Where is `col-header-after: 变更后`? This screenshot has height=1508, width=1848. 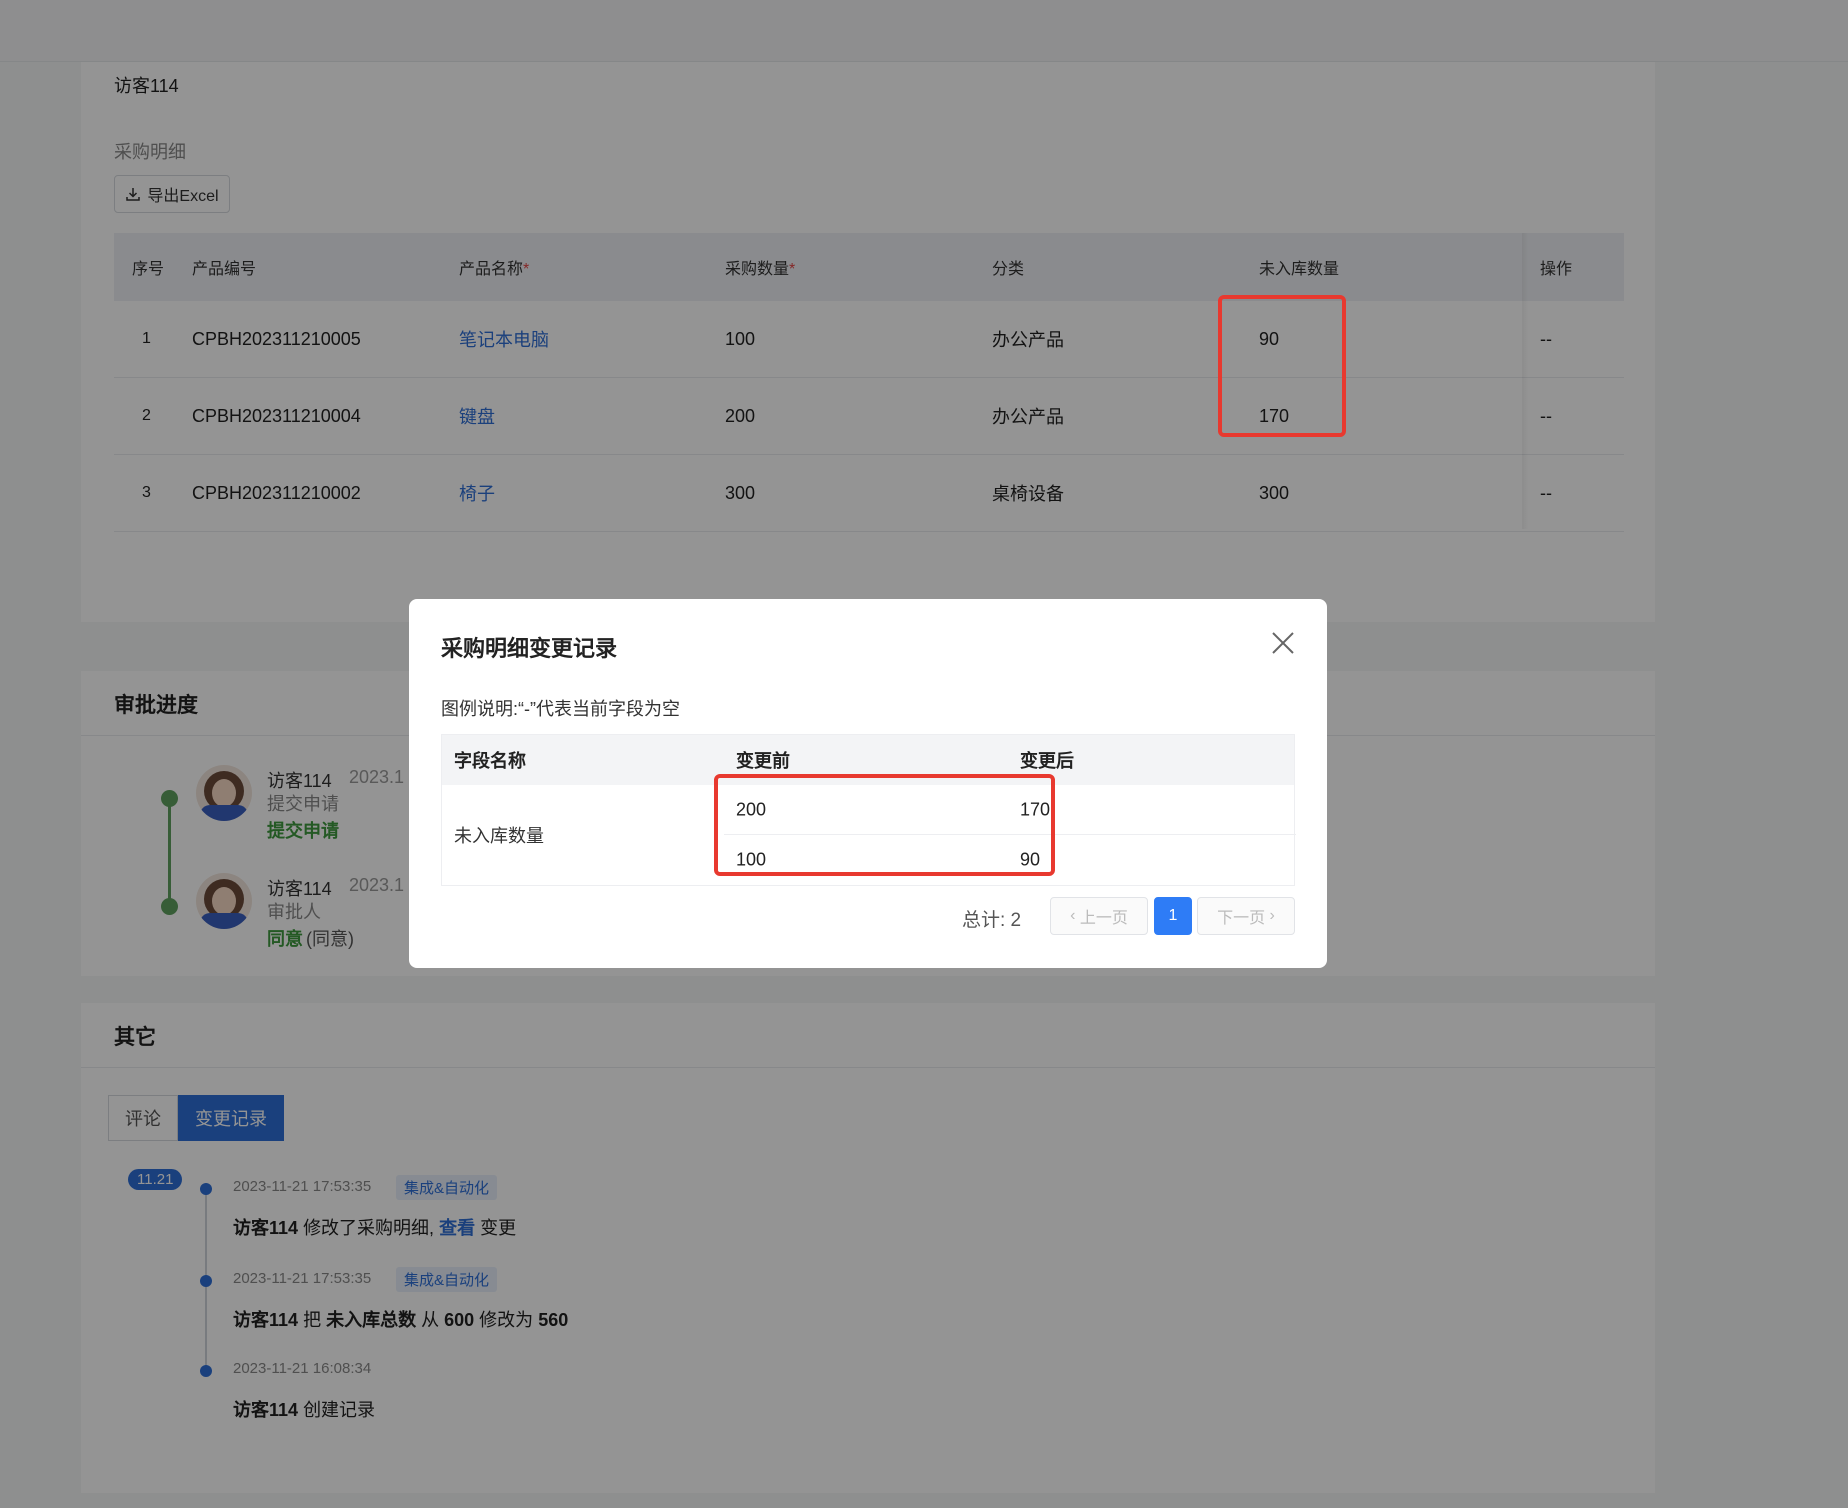
col-header-after: 变更后 is located at coordinates (1047, 761).